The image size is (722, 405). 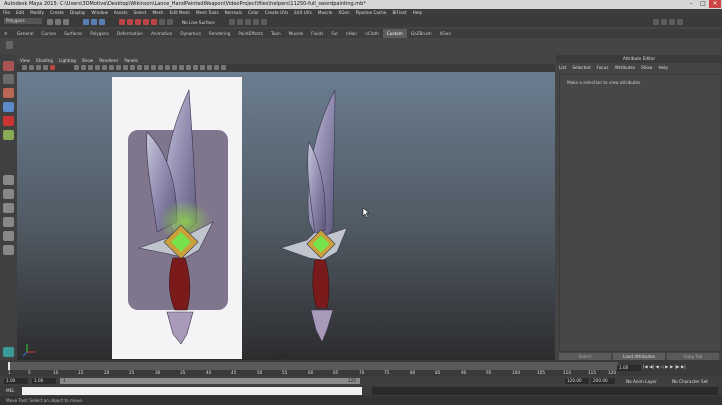 I want to click on textured-icon, so click(x=97, y=67).